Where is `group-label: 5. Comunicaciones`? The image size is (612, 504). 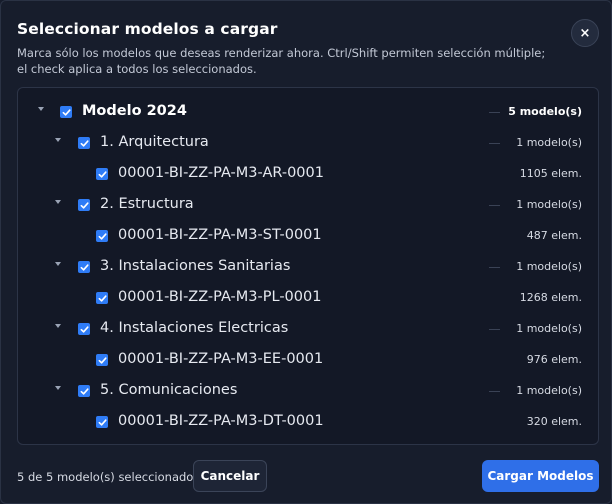 group-label: 5. Comunicaciones is located at coordinates (169, 390).